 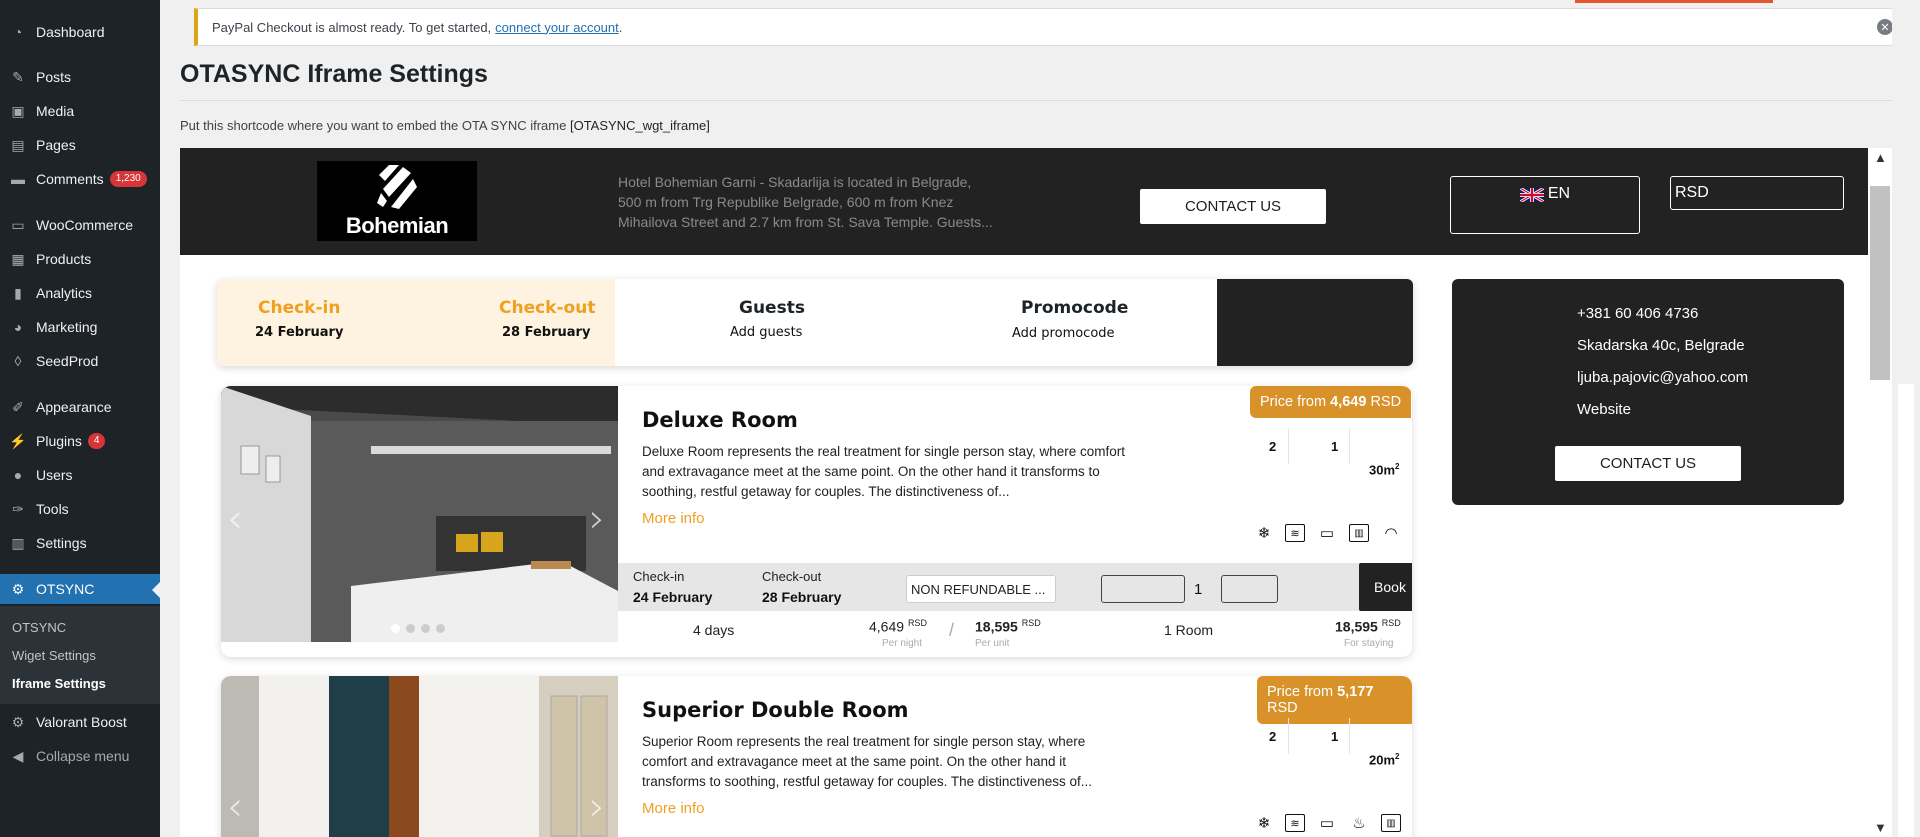 I want to click on sidebar-item-seedprod: ◊ SeedProd, so click(x=80, y=361).